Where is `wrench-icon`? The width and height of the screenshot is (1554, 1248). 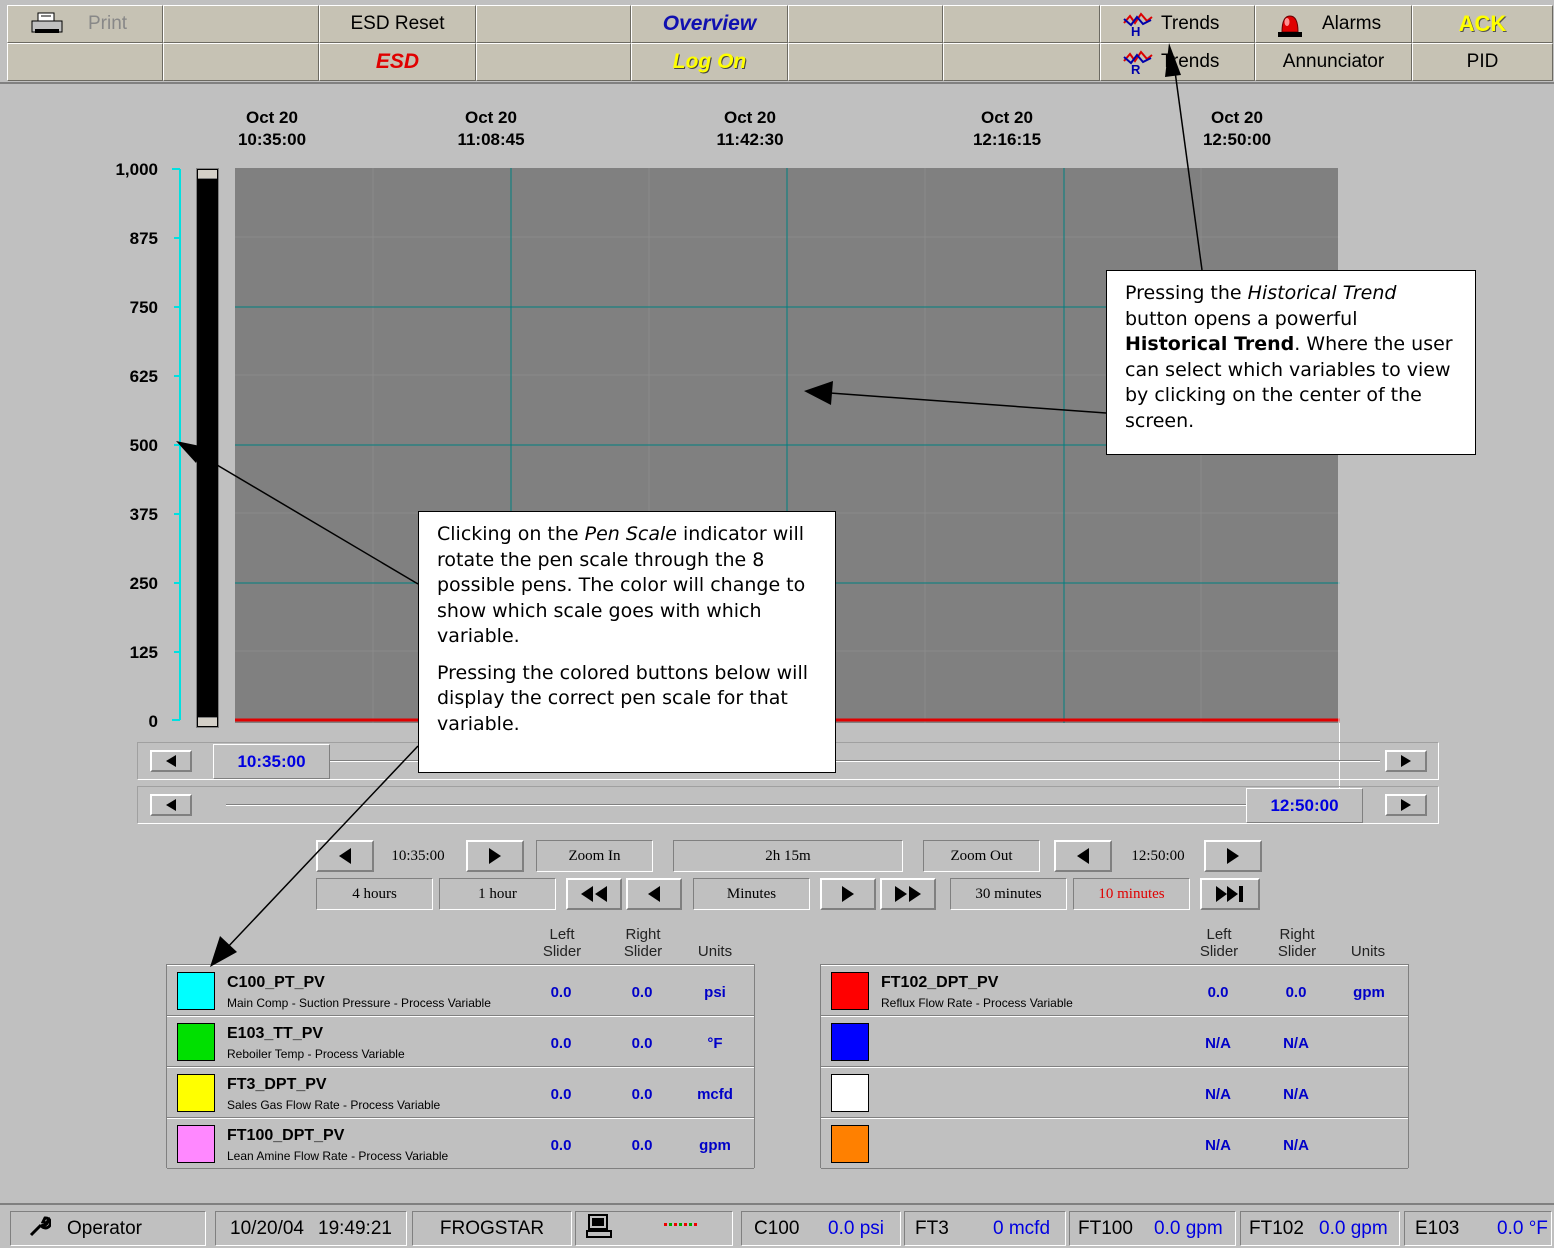
wrench-icon is located at coordinates (41, 1229).